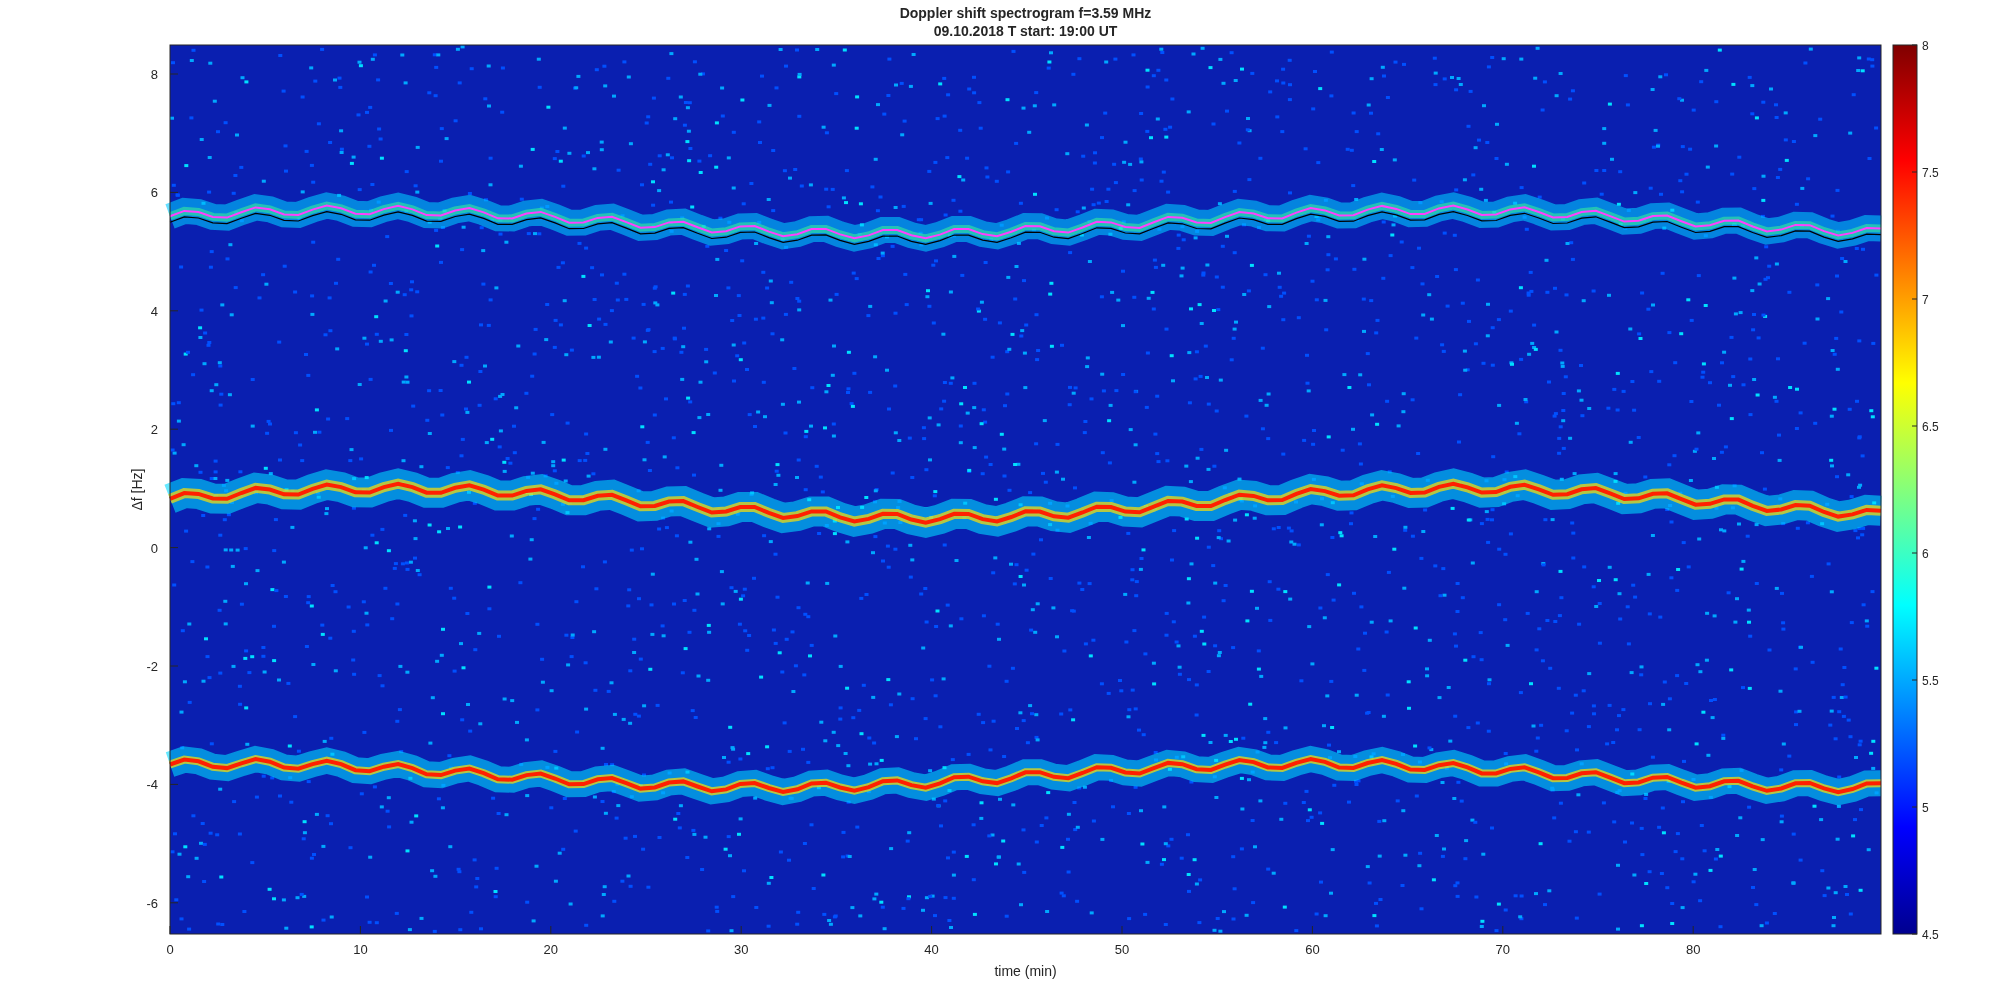 The height and width of the screenshot is (1003, 2000). Describe the element at coordinates (154, 74) in the screenshot. I see `y-tick-label: 8` at that location.